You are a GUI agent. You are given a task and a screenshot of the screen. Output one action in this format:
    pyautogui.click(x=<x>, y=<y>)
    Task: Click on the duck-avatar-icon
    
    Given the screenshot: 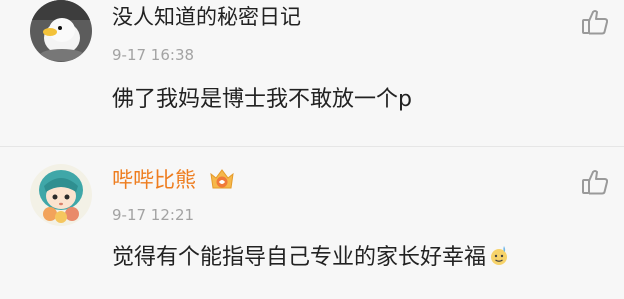 What is the action you would take?
    pyautogui.click(x=61, y=31)
    